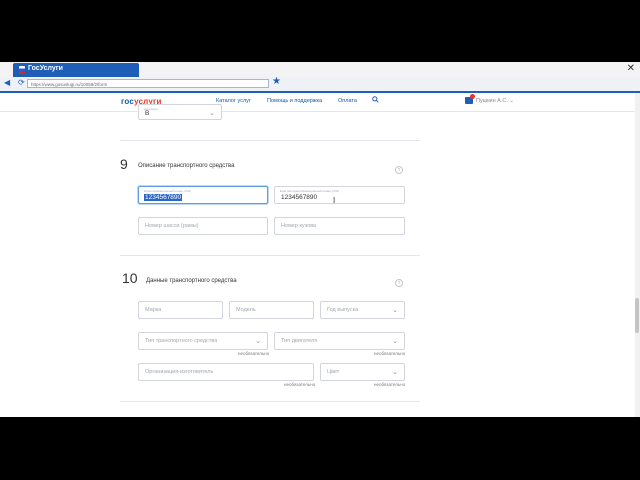  I want to click on year-placeholder: Год выпуска, so click(343, 310).